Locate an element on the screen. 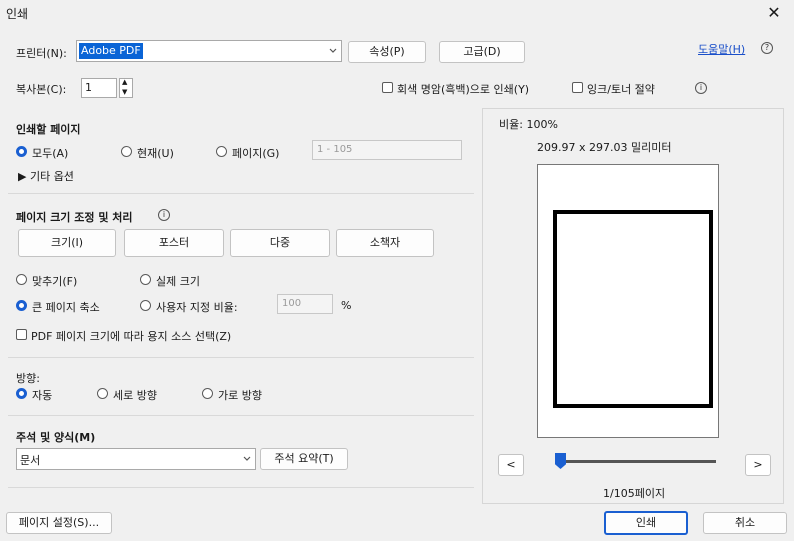 The image size is (794, 541). radio-auto is located at coordinates (21, 393).